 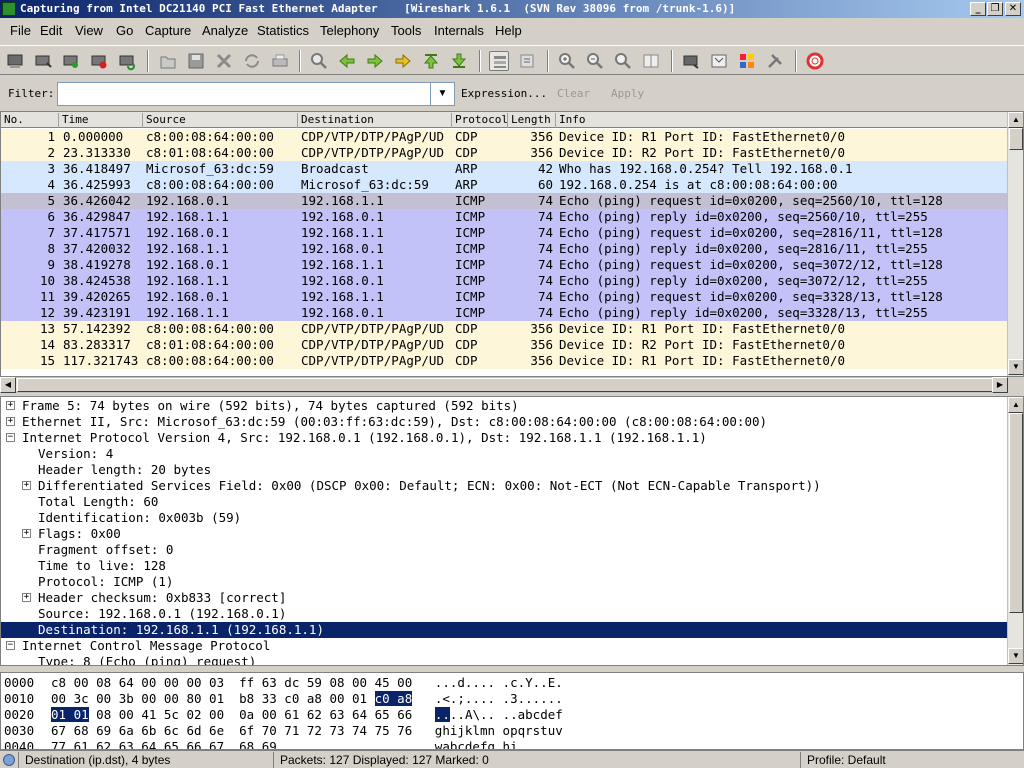 What do you see at coordinates (443, 94) in the screenshot?
I see `filter-dropdown-button: ▼` at bounding box center [443, 94].